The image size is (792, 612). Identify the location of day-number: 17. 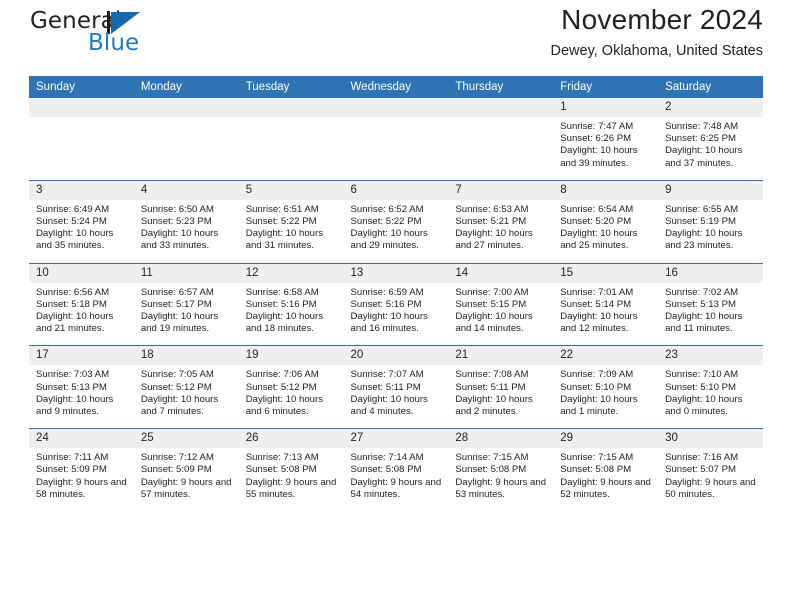
(81, 356).